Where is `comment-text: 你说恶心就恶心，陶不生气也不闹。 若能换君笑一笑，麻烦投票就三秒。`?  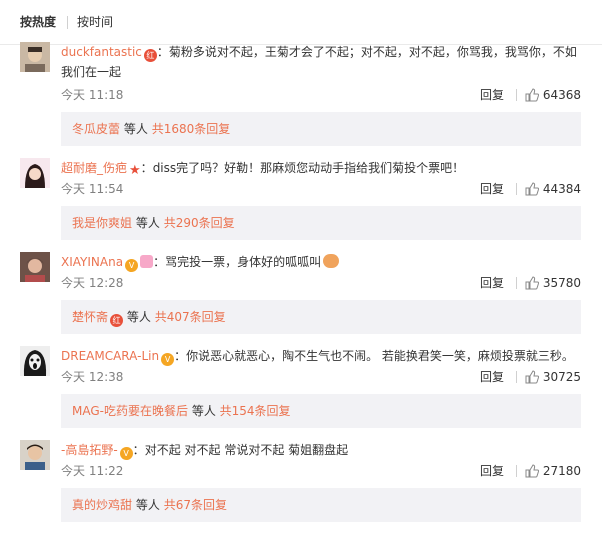
comment-text: 你说恶心就恶心，陶不生气也不闹。 若能换君笑一笑，麻烦投票就三秒。 is located at coordinates (380, 356).